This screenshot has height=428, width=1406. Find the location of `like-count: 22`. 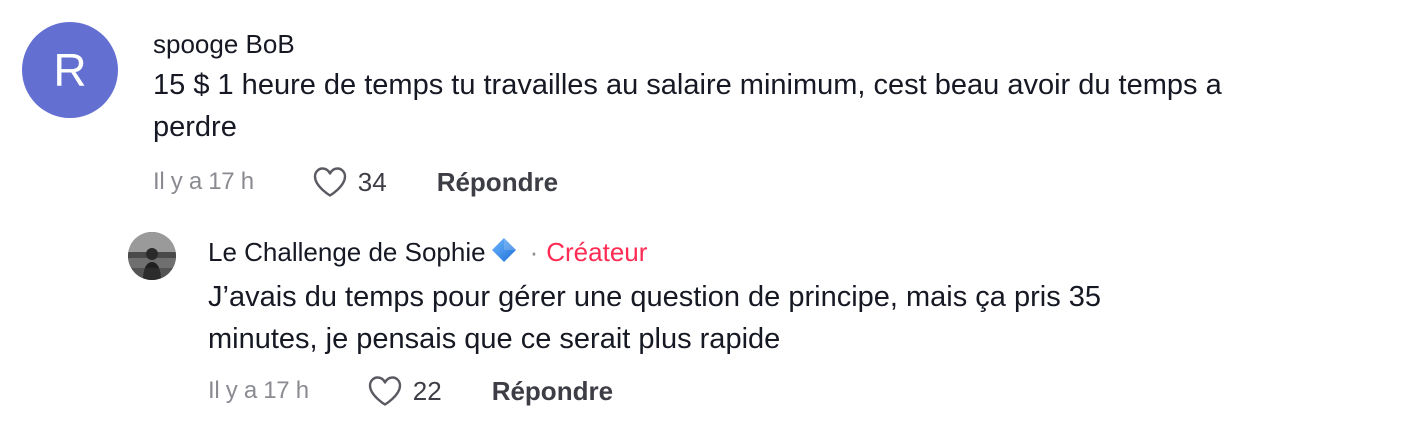

like-count: 22 is located at coordinates (427, 390).